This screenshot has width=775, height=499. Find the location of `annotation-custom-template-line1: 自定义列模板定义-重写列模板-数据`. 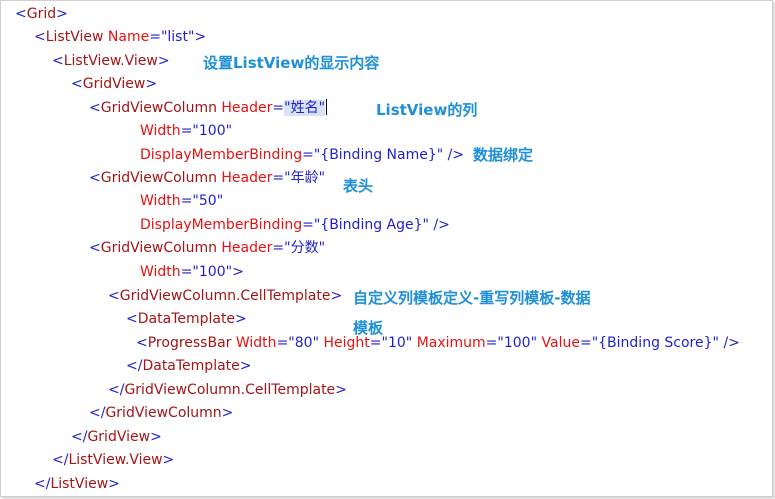

annotation-custom-template-line1: 自定义列模板定义-重写列模板-数据 is located at coordinates (472, 298).